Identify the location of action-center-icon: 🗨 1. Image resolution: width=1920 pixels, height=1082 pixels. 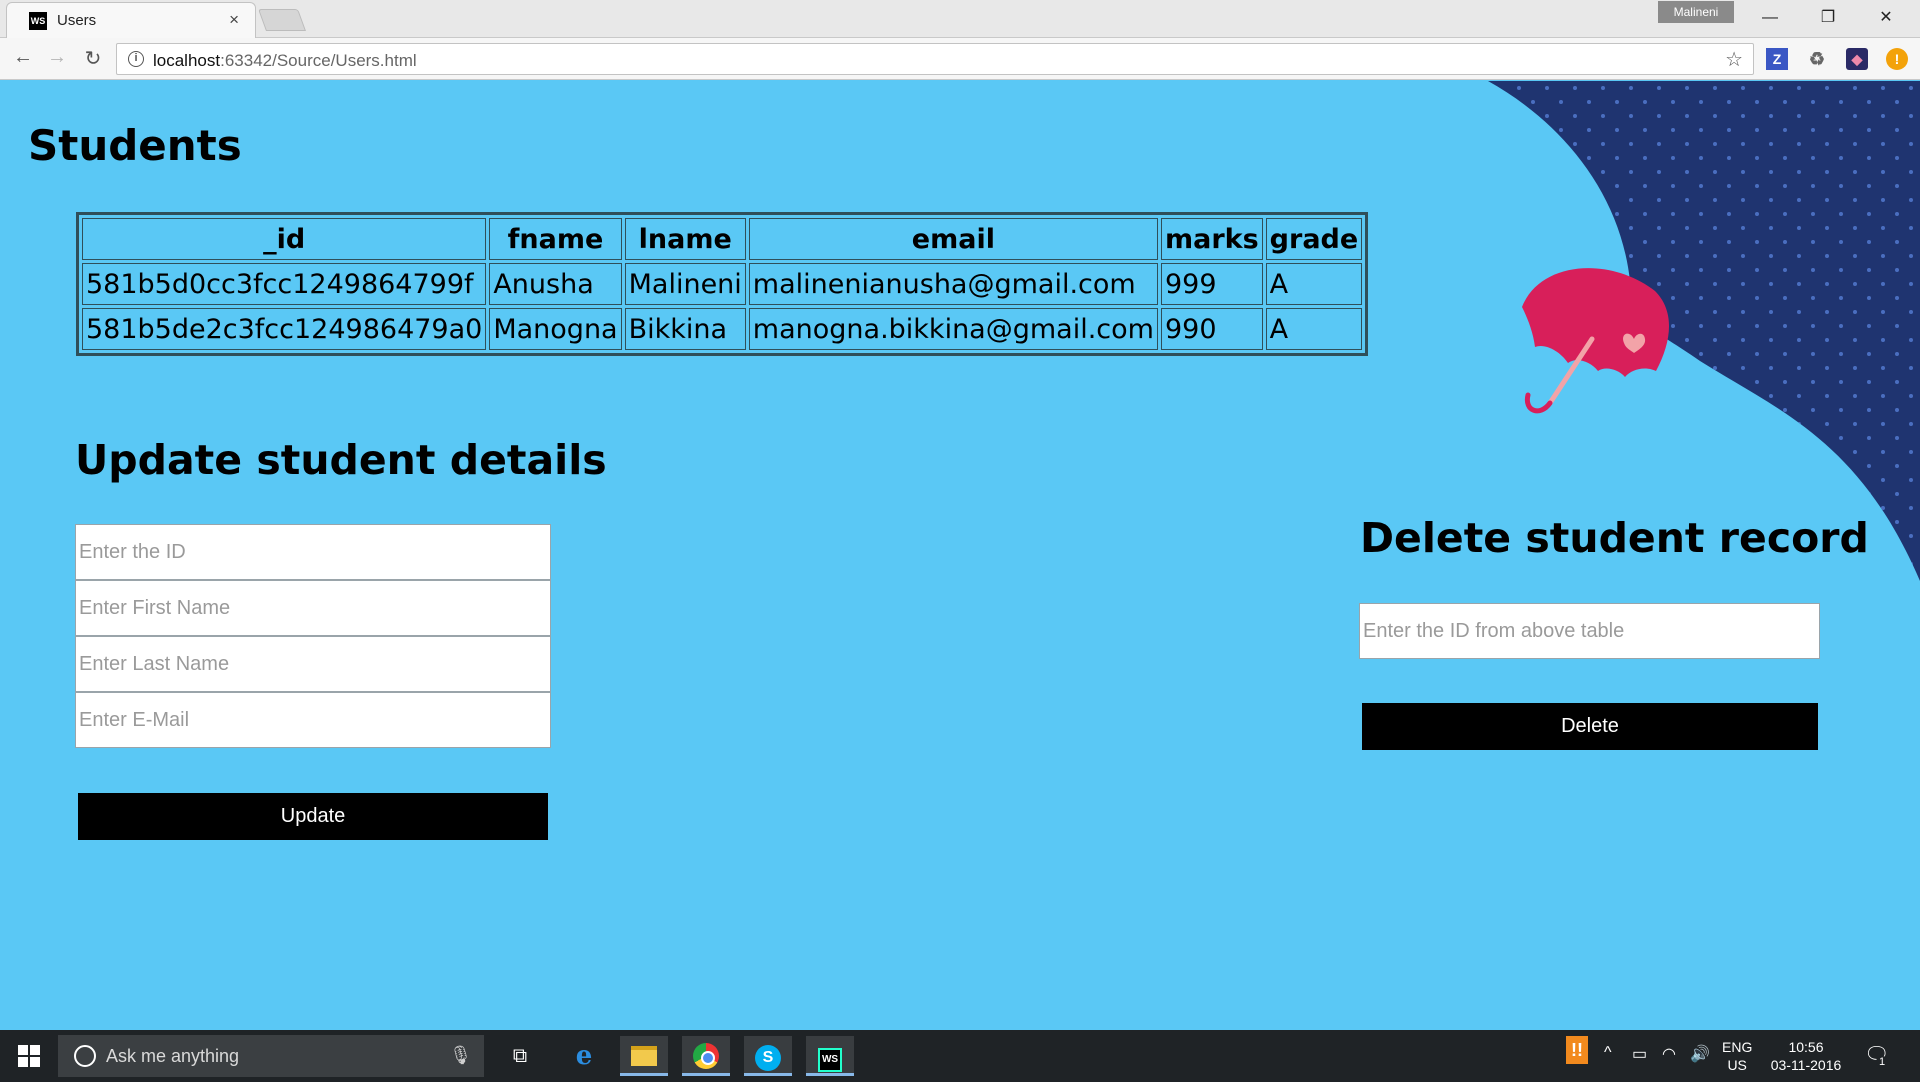
(1876, 1055).